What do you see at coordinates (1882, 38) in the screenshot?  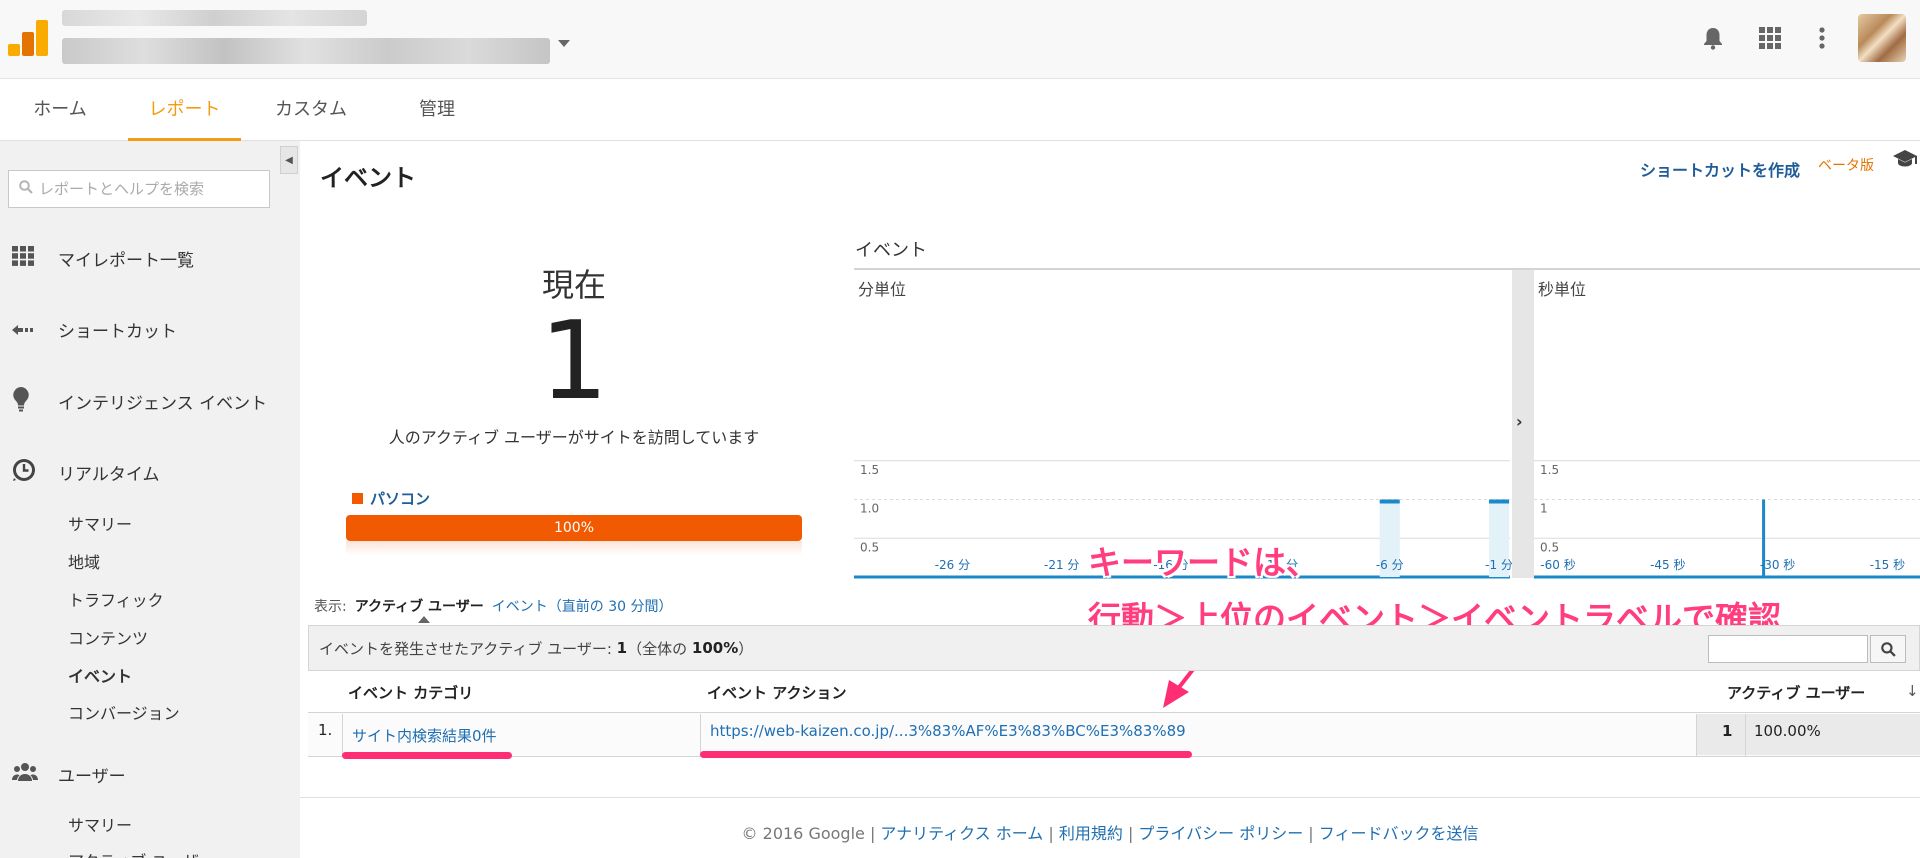 I see `avatar` at bounding box center [1882, 38].